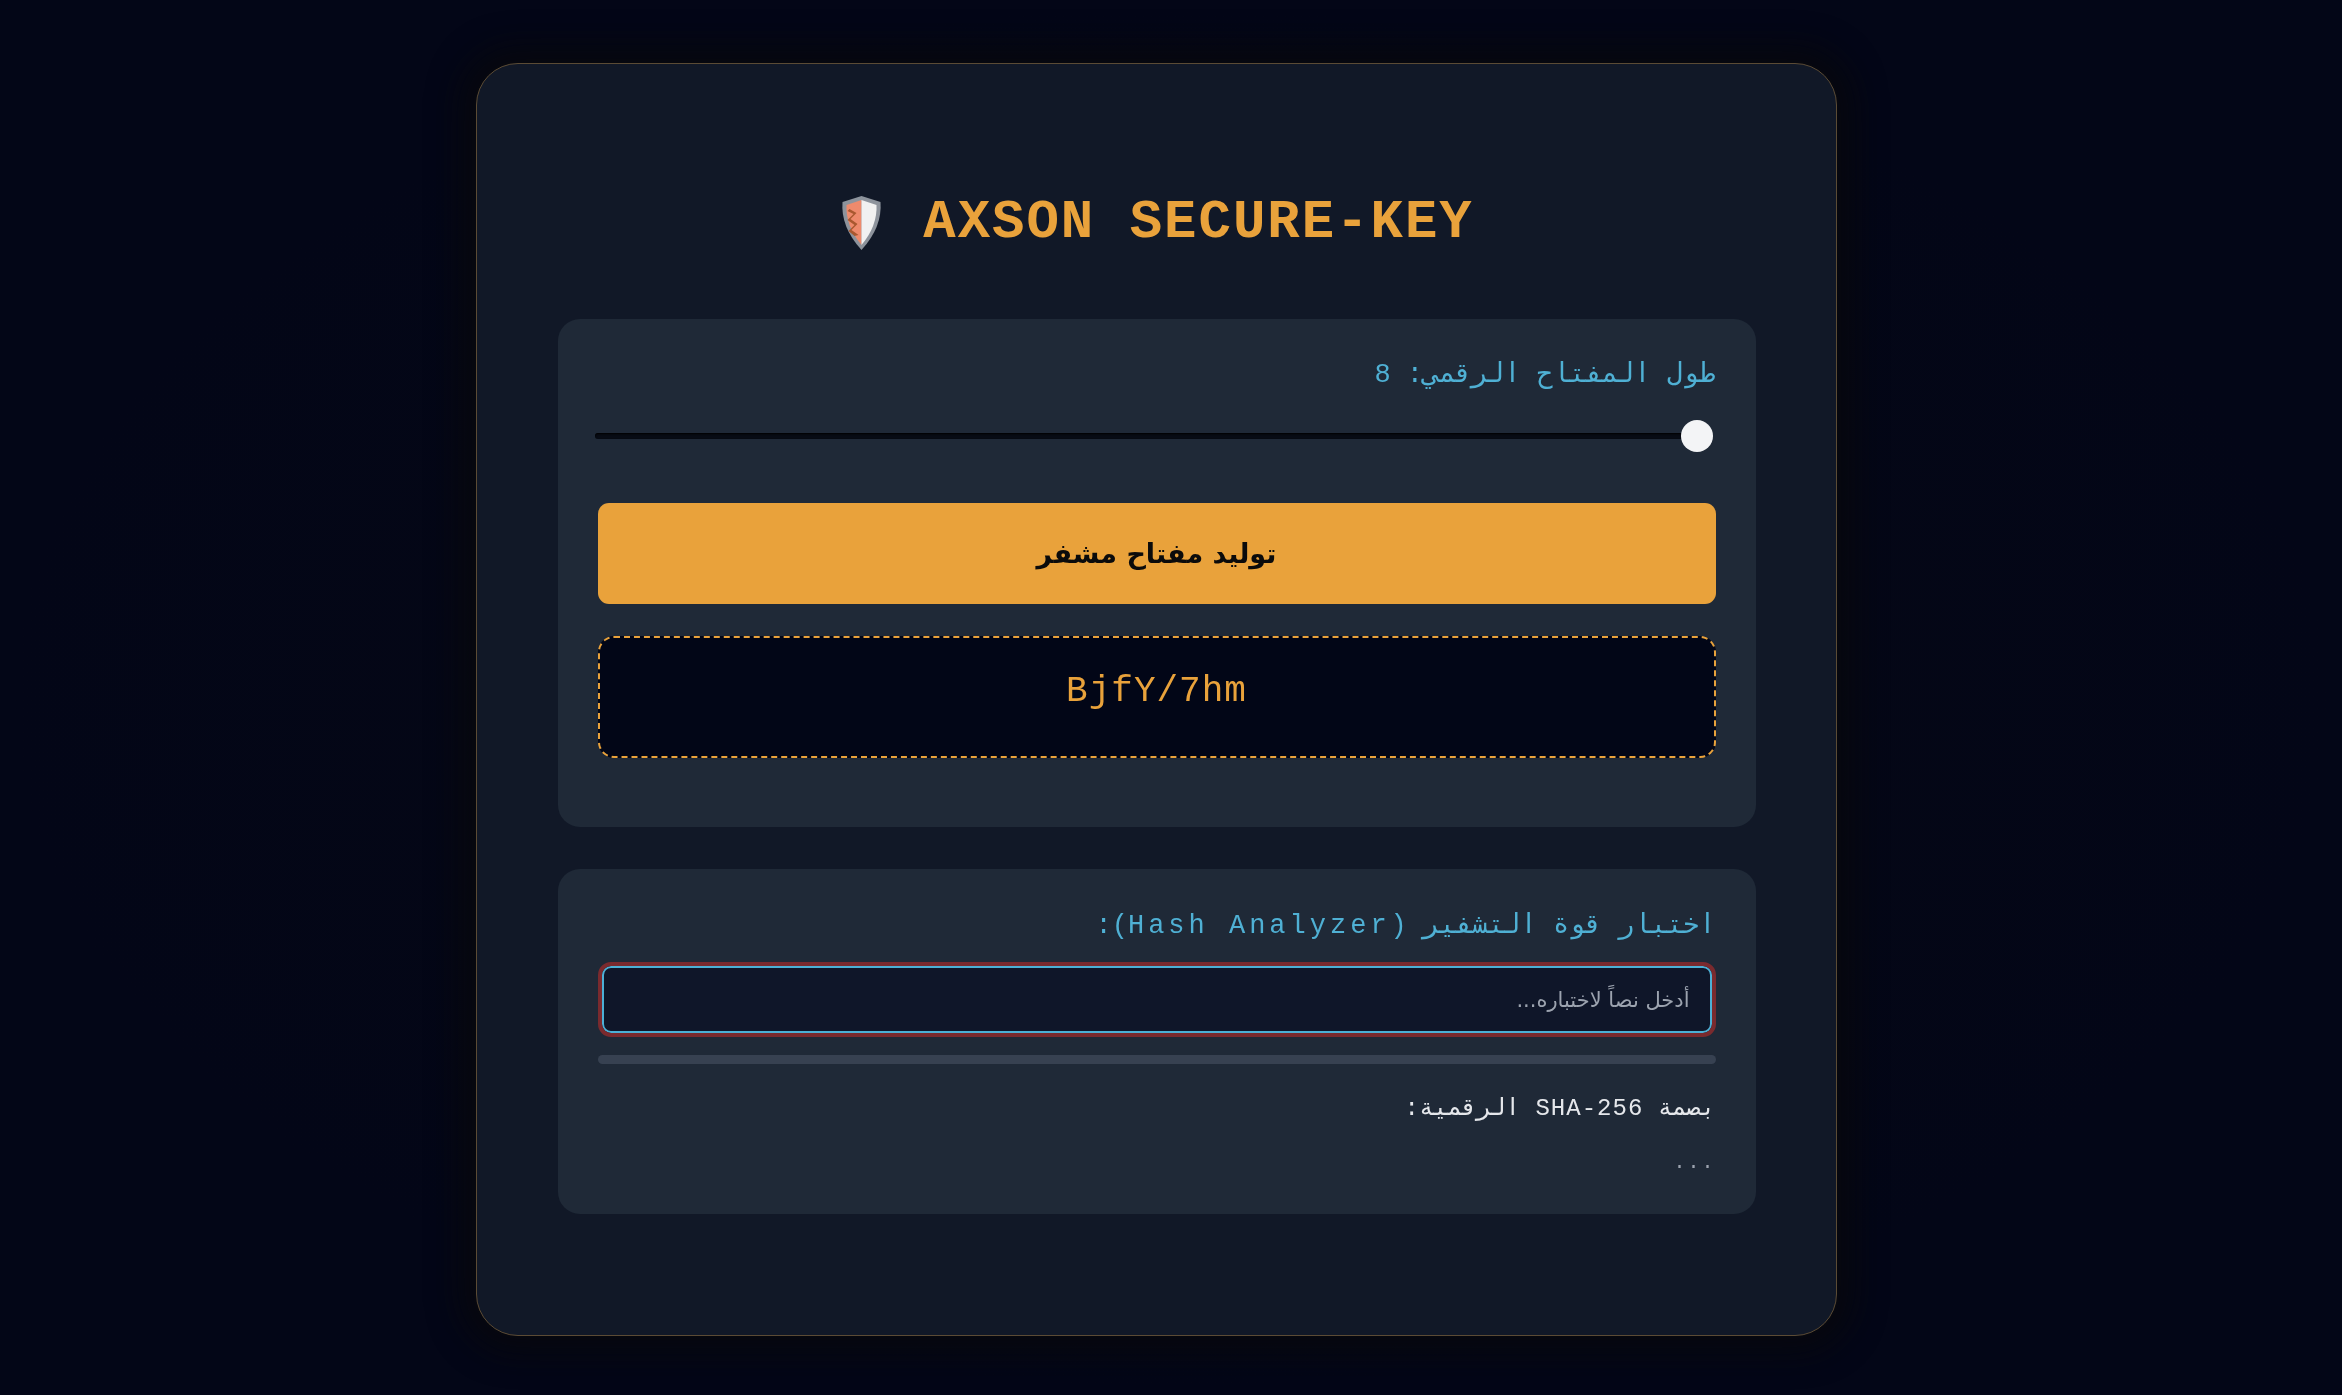 This screenshot has width=2342, height=1395. Describe the element at coordinates (1405, 926) in the screenshot. I see `analyzer-label: اختبار قوة التشفير (Hash Analyzer):` at that location.